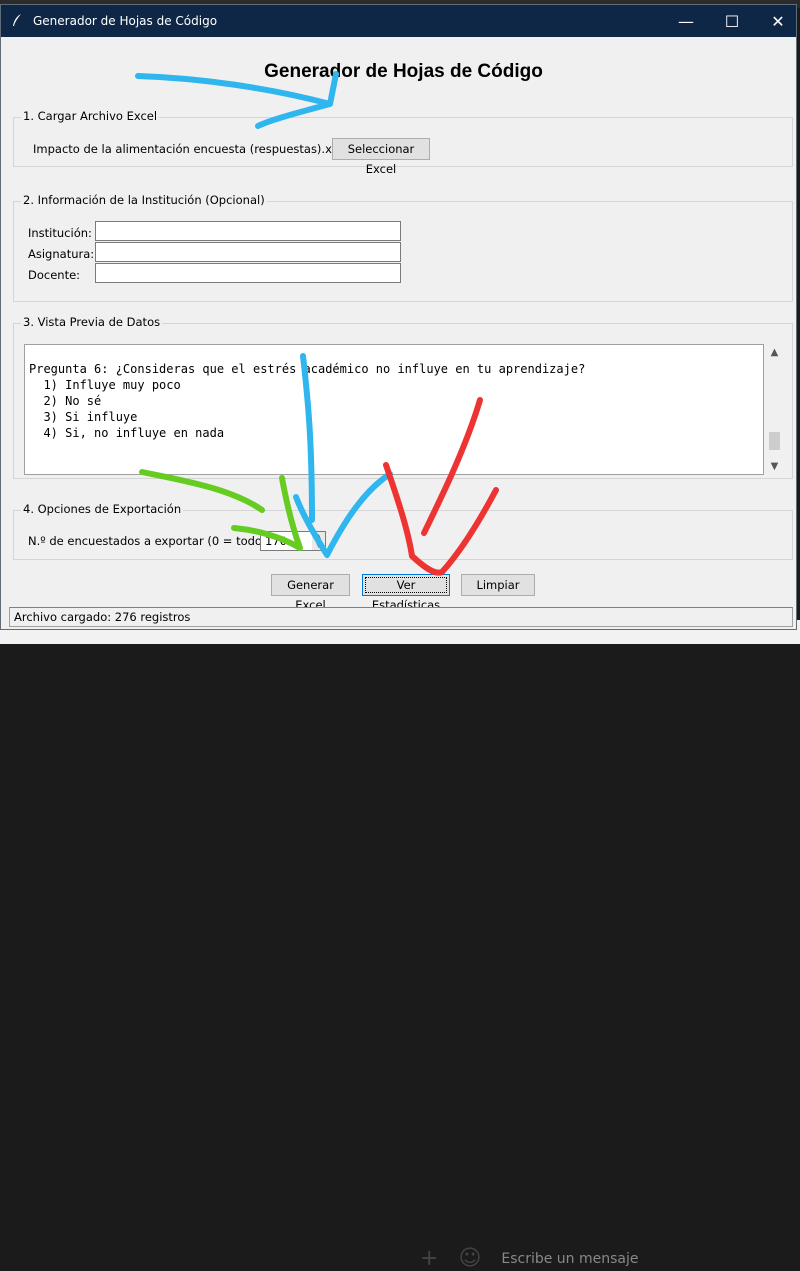  Describe the element at coordinates (403, 71) in the screenshot. I see `app-heading: Generador de Hojas de Código` at that location.